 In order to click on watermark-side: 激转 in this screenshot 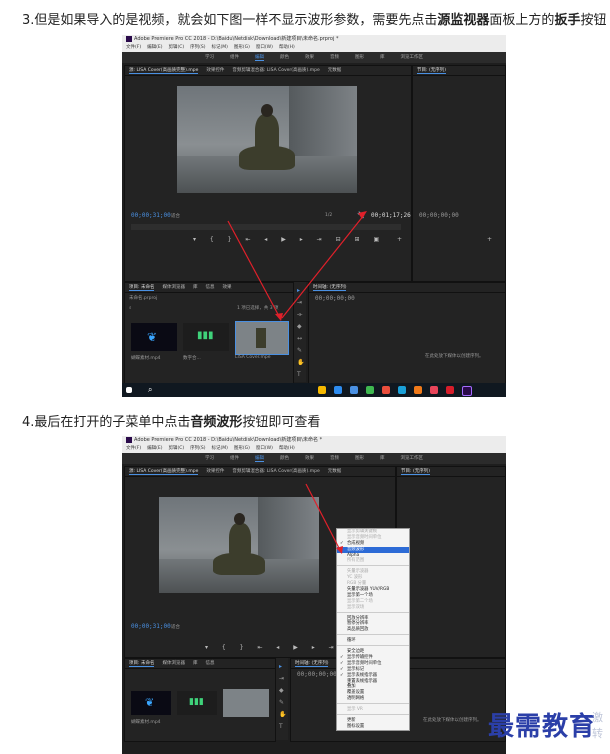, I will do `click(597, 726)`.